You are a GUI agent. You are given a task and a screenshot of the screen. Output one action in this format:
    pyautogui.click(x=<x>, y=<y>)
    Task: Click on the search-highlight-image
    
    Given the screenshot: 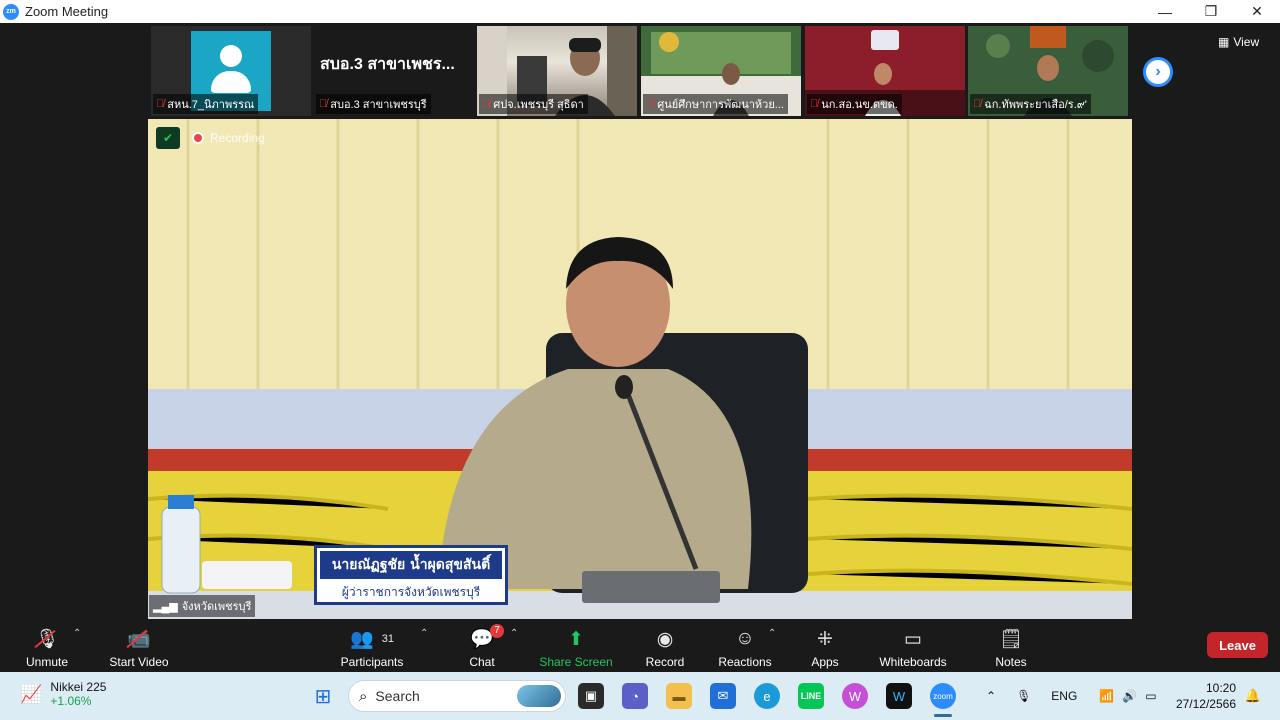 What is the action you would take?
    pyautogui.click(x=539, y=696)
    